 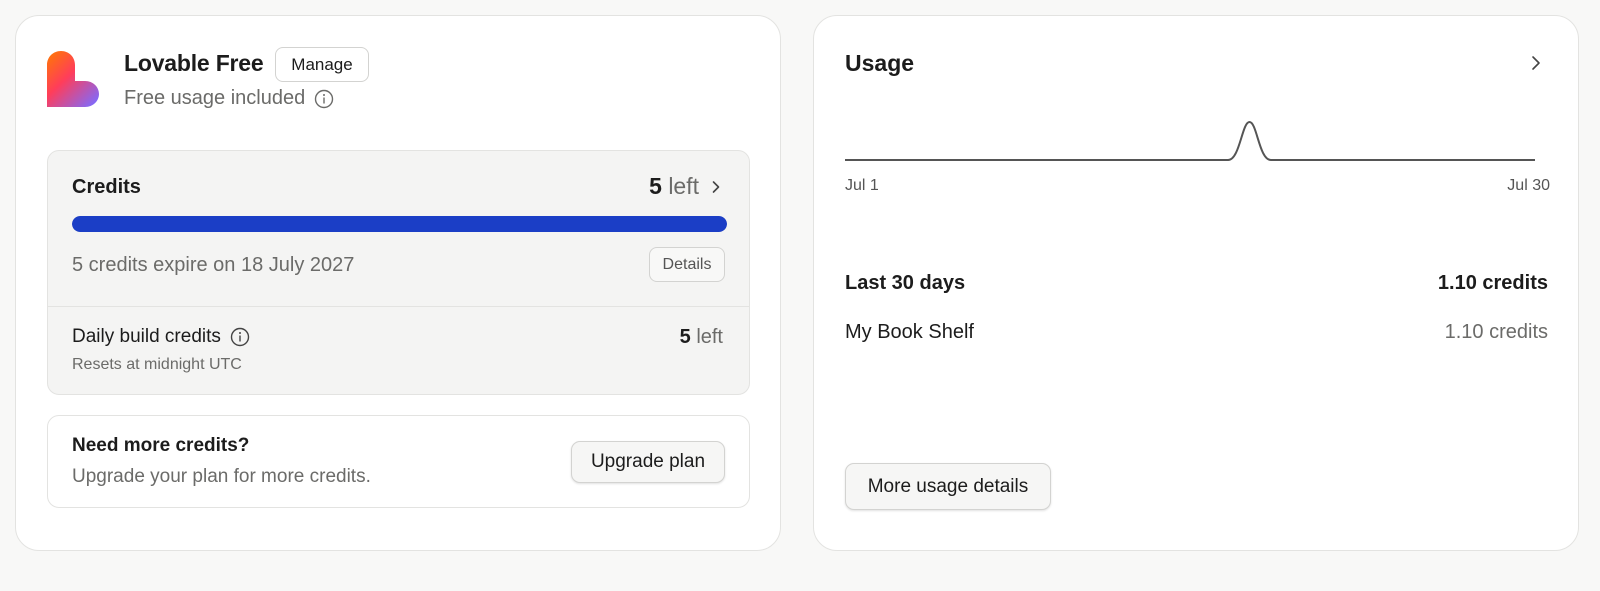 What do you see at coordinates (880, 63) in the screenshot?
I see `usage-title: Usage` at bounding box center [880, 63].